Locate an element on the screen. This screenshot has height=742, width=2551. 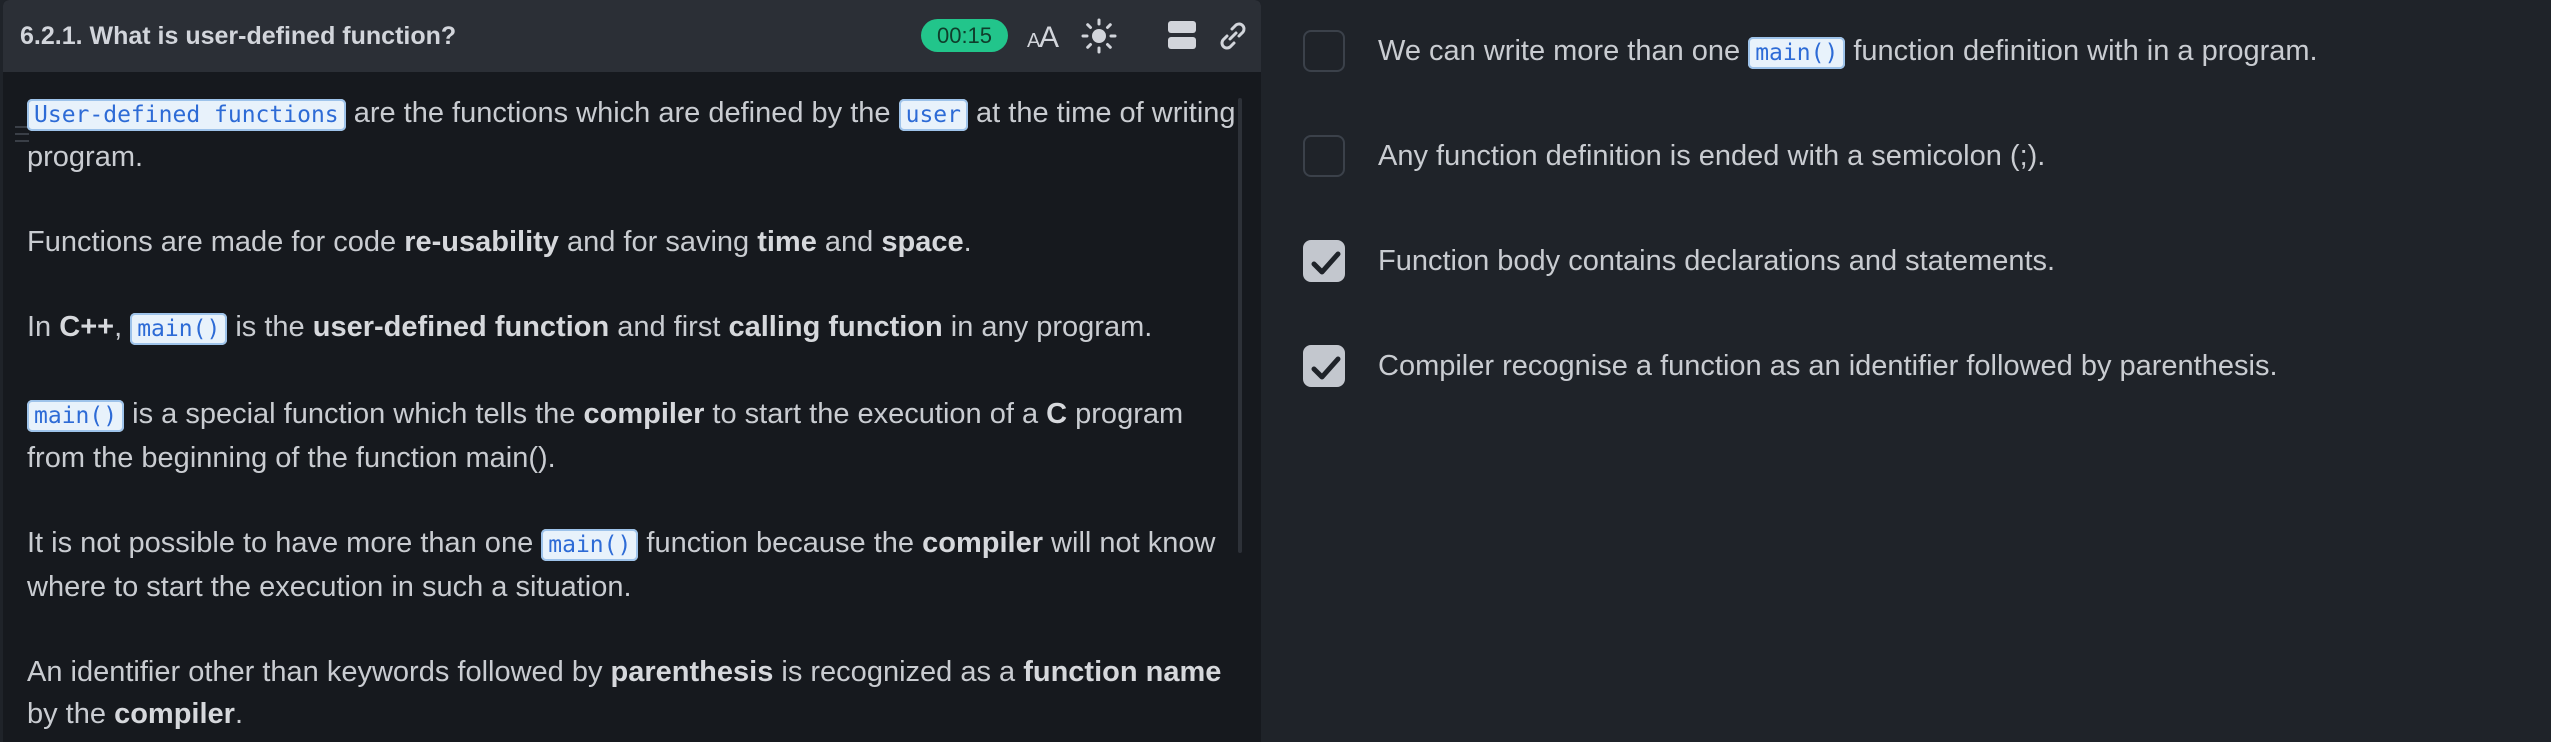
bold-term: parenthesis is located at coordinates (692, 672).